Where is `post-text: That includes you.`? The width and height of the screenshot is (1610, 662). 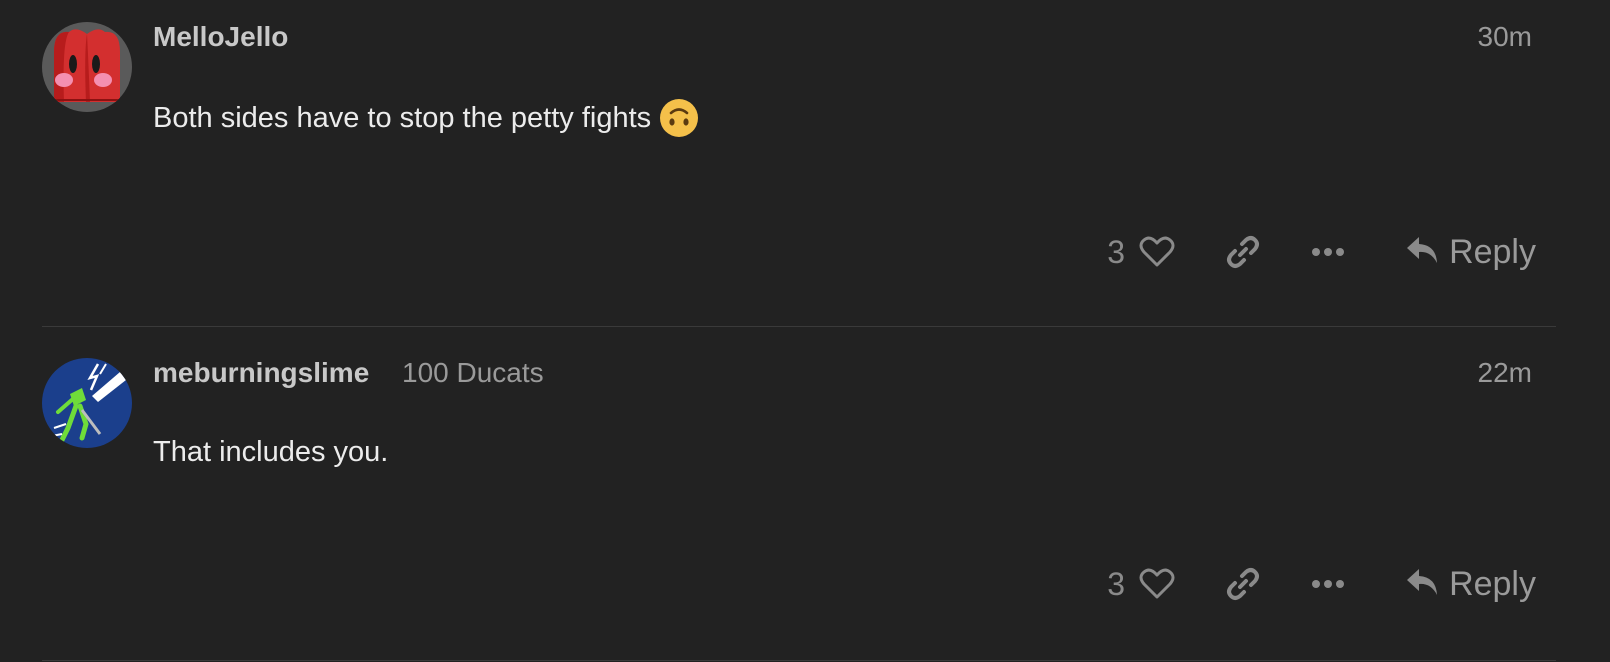 post-text: That includes you. is located at coordinates (271, 452).